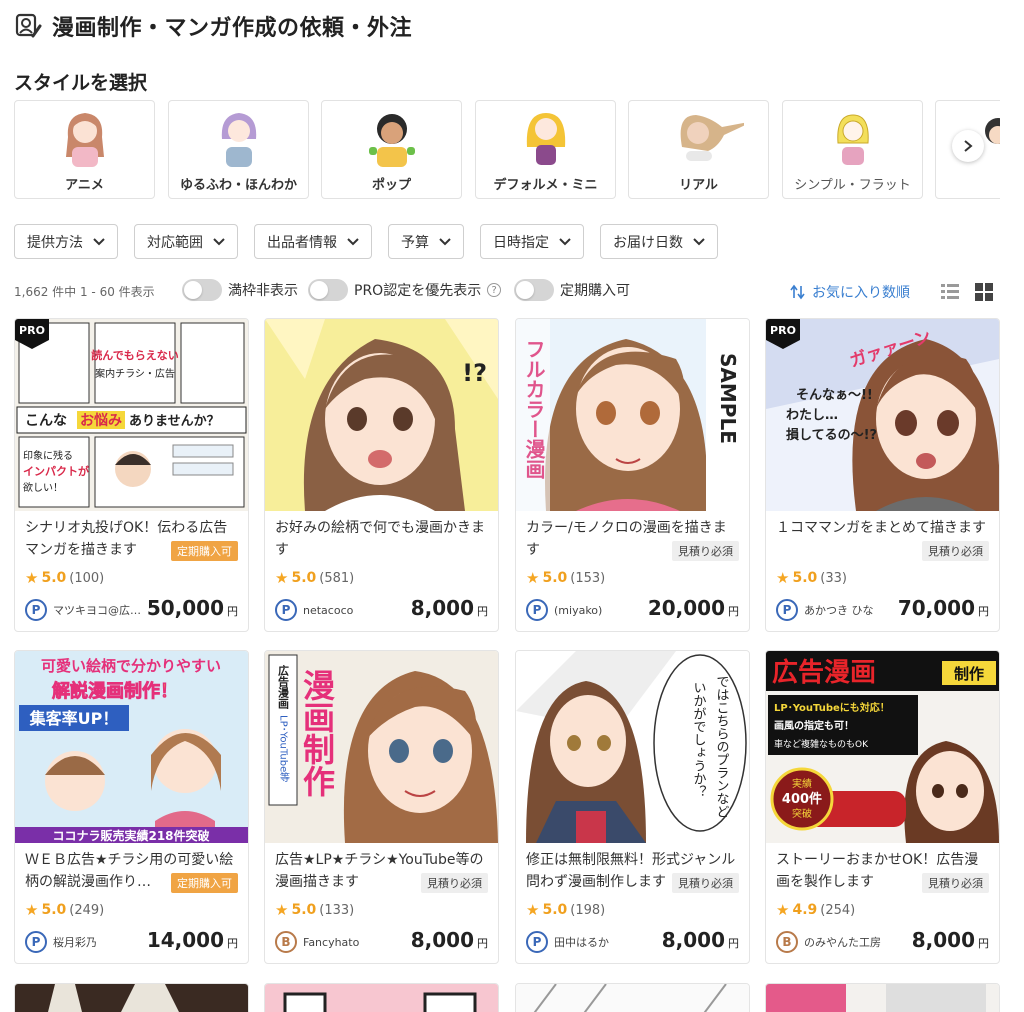  I want to click on service-thumbnail: ガァァーン そんなぁ～!! わたし… 損してるの～!?, so click(882, 415).